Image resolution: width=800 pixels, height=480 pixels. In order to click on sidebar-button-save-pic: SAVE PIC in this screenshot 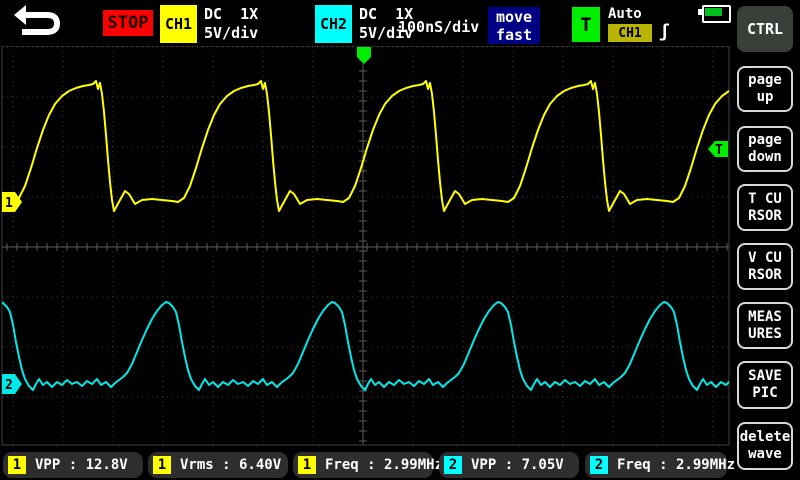, I will do `click(765, 385)`.